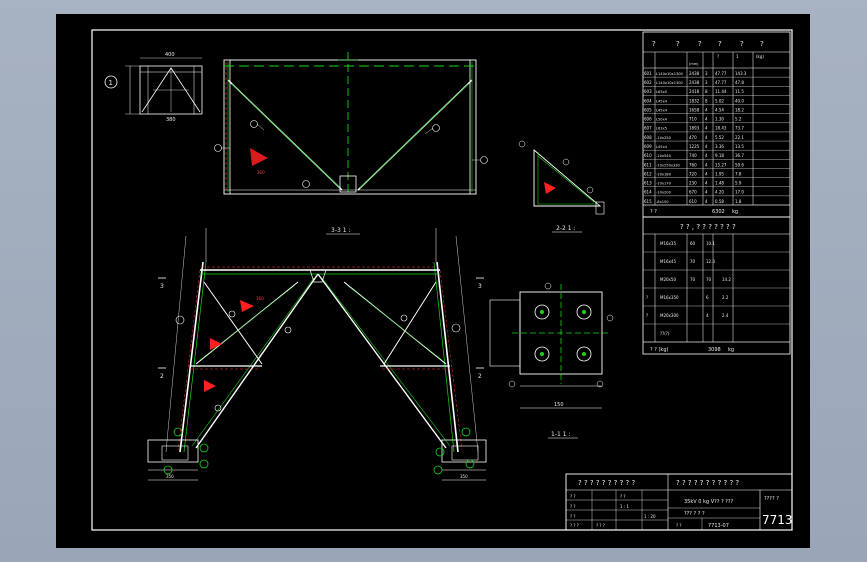 The height and width of the screenshot is (562, 867). Describe the element at coordinates (720, 44) in the screenshot. I see `parts-header-col-4: ?` at that location.